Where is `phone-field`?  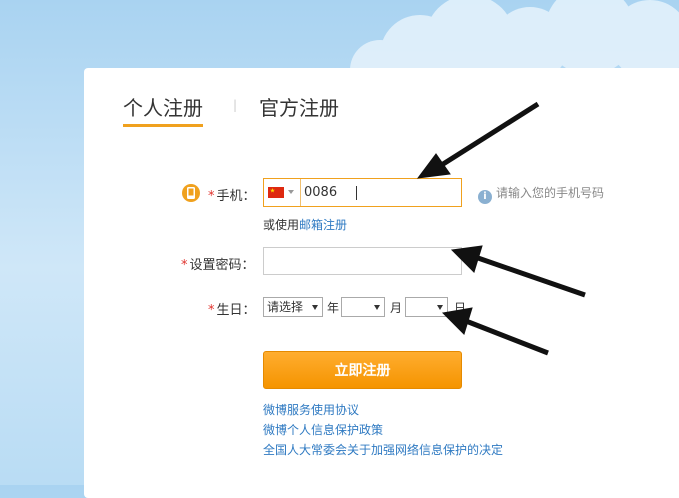
phone-field is located at coordinates (362, 192).